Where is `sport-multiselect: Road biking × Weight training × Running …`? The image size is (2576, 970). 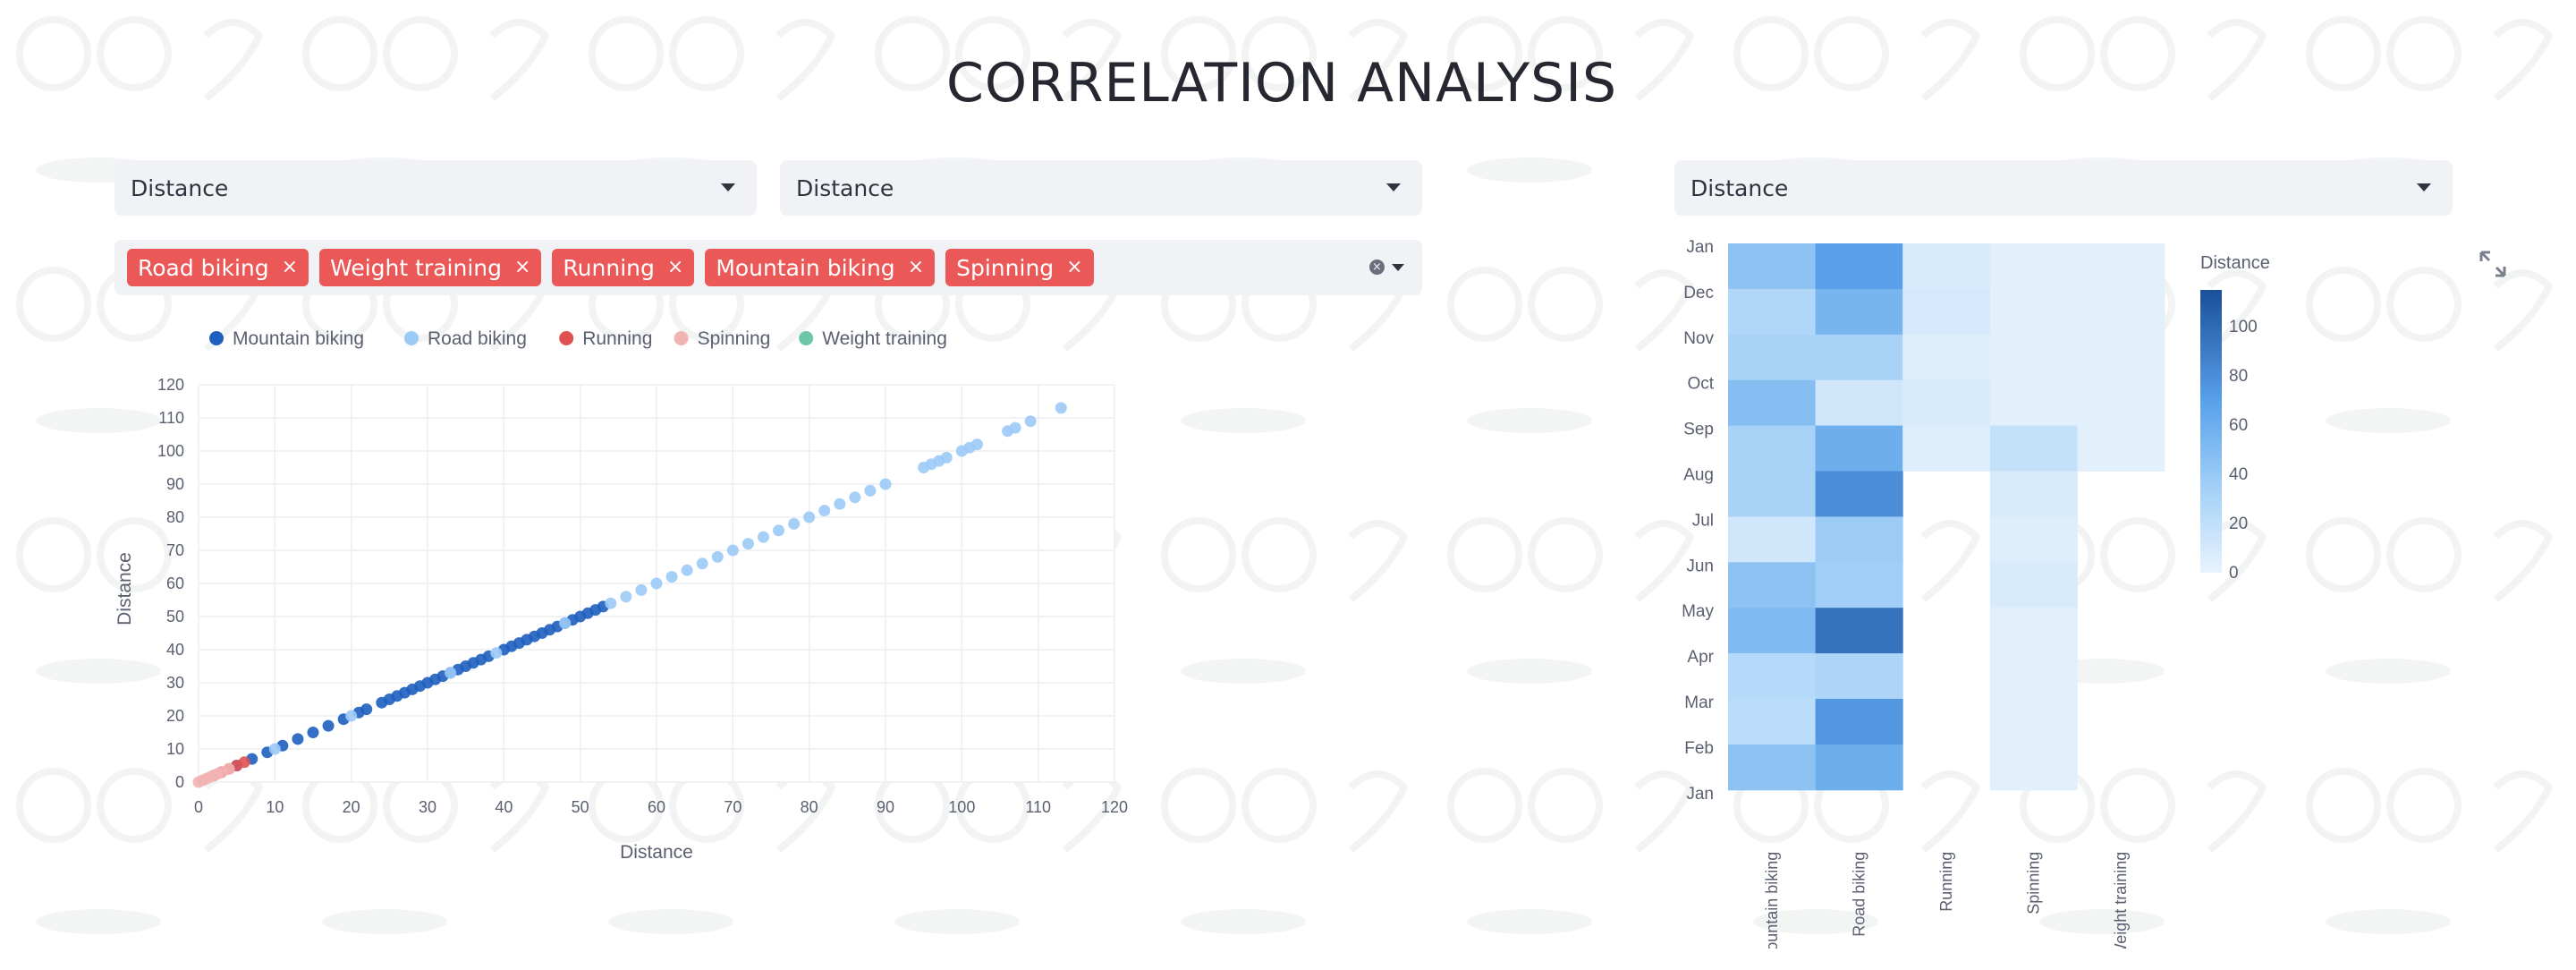 sport-multiselect: Road biking × Weight training × Running … is located at coordinates (768, 267).